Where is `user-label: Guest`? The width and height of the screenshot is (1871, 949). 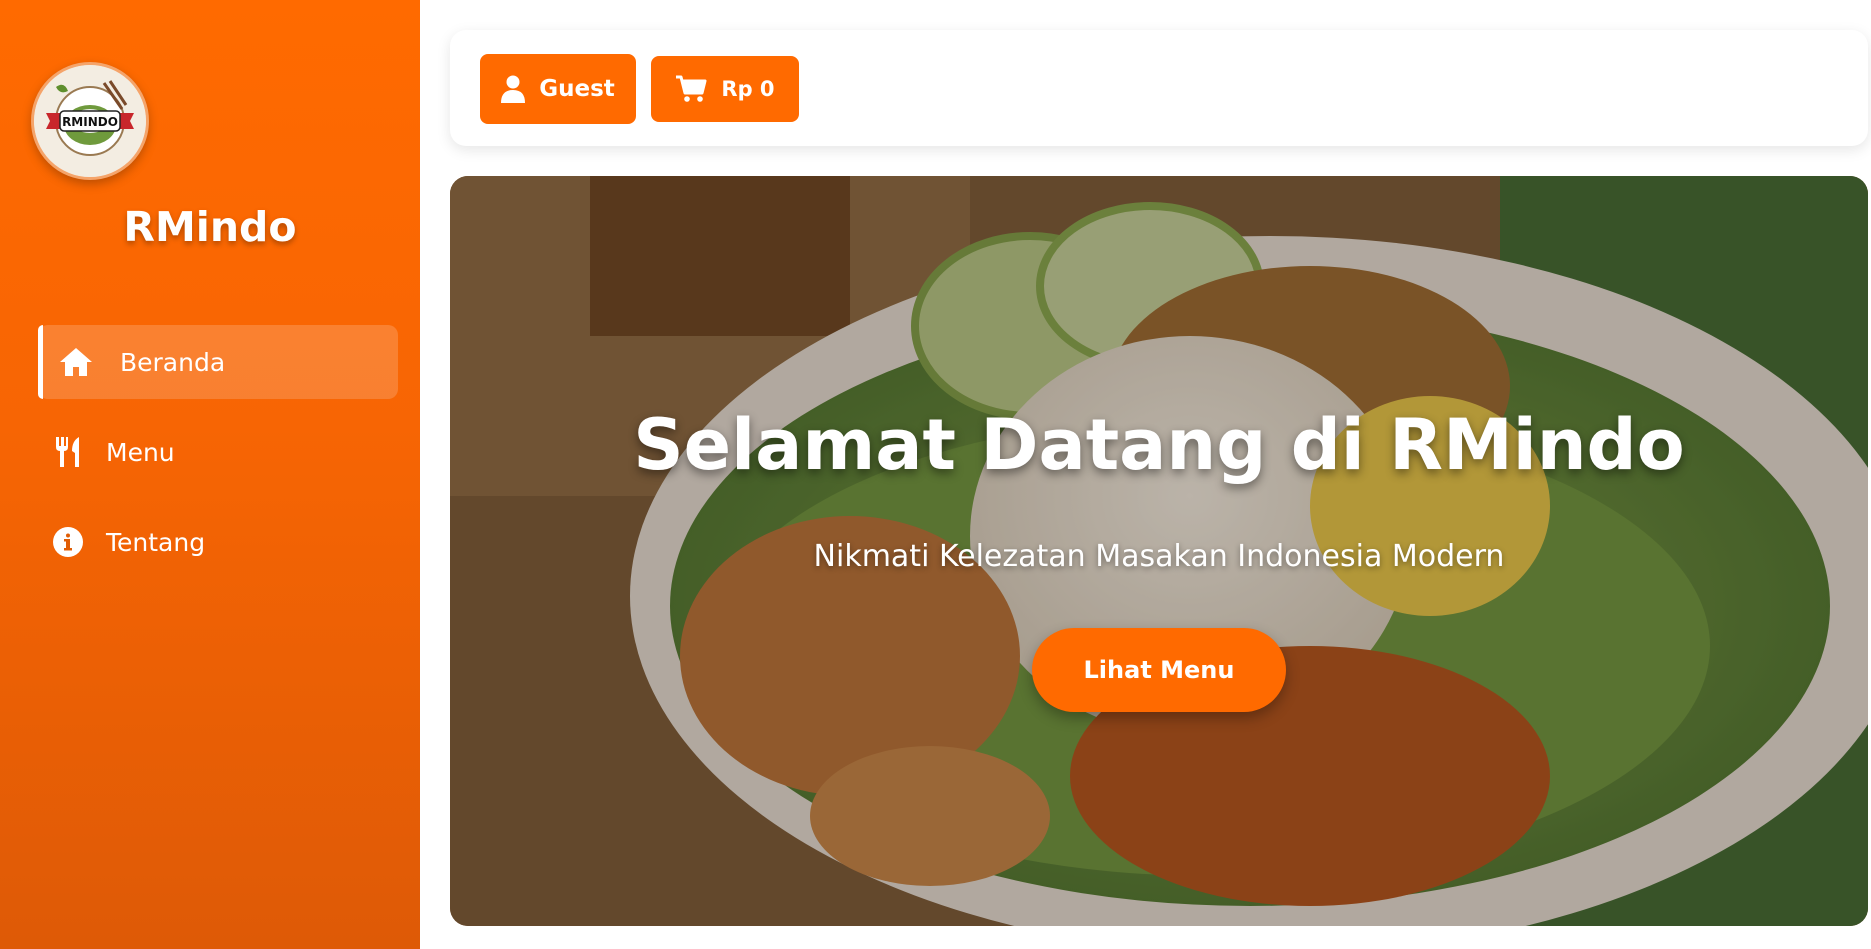
user-label: Guest is located at coordinates (577, 89).